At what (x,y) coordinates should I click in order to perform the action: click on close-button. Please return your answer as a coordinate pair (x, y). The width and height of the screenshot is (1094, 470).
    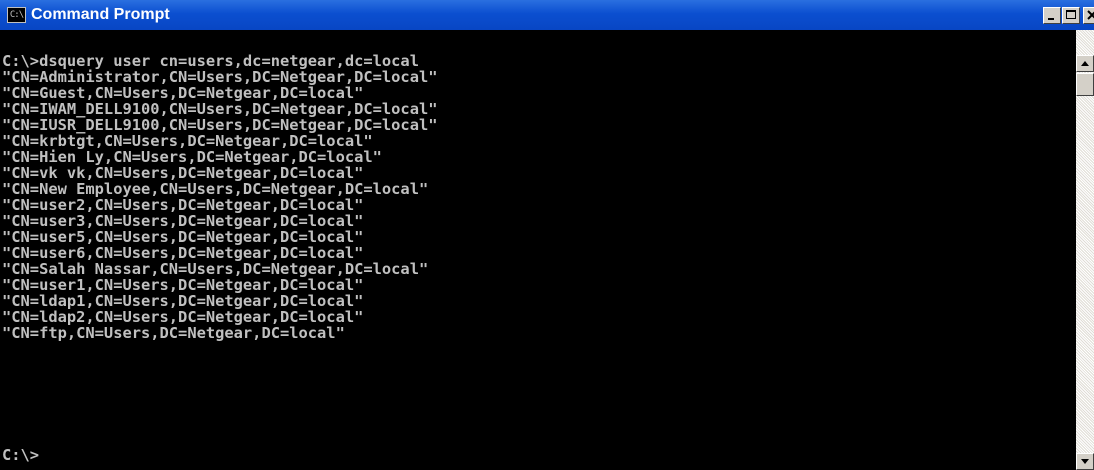
    Looking at the image, I should click on (1088, 15).